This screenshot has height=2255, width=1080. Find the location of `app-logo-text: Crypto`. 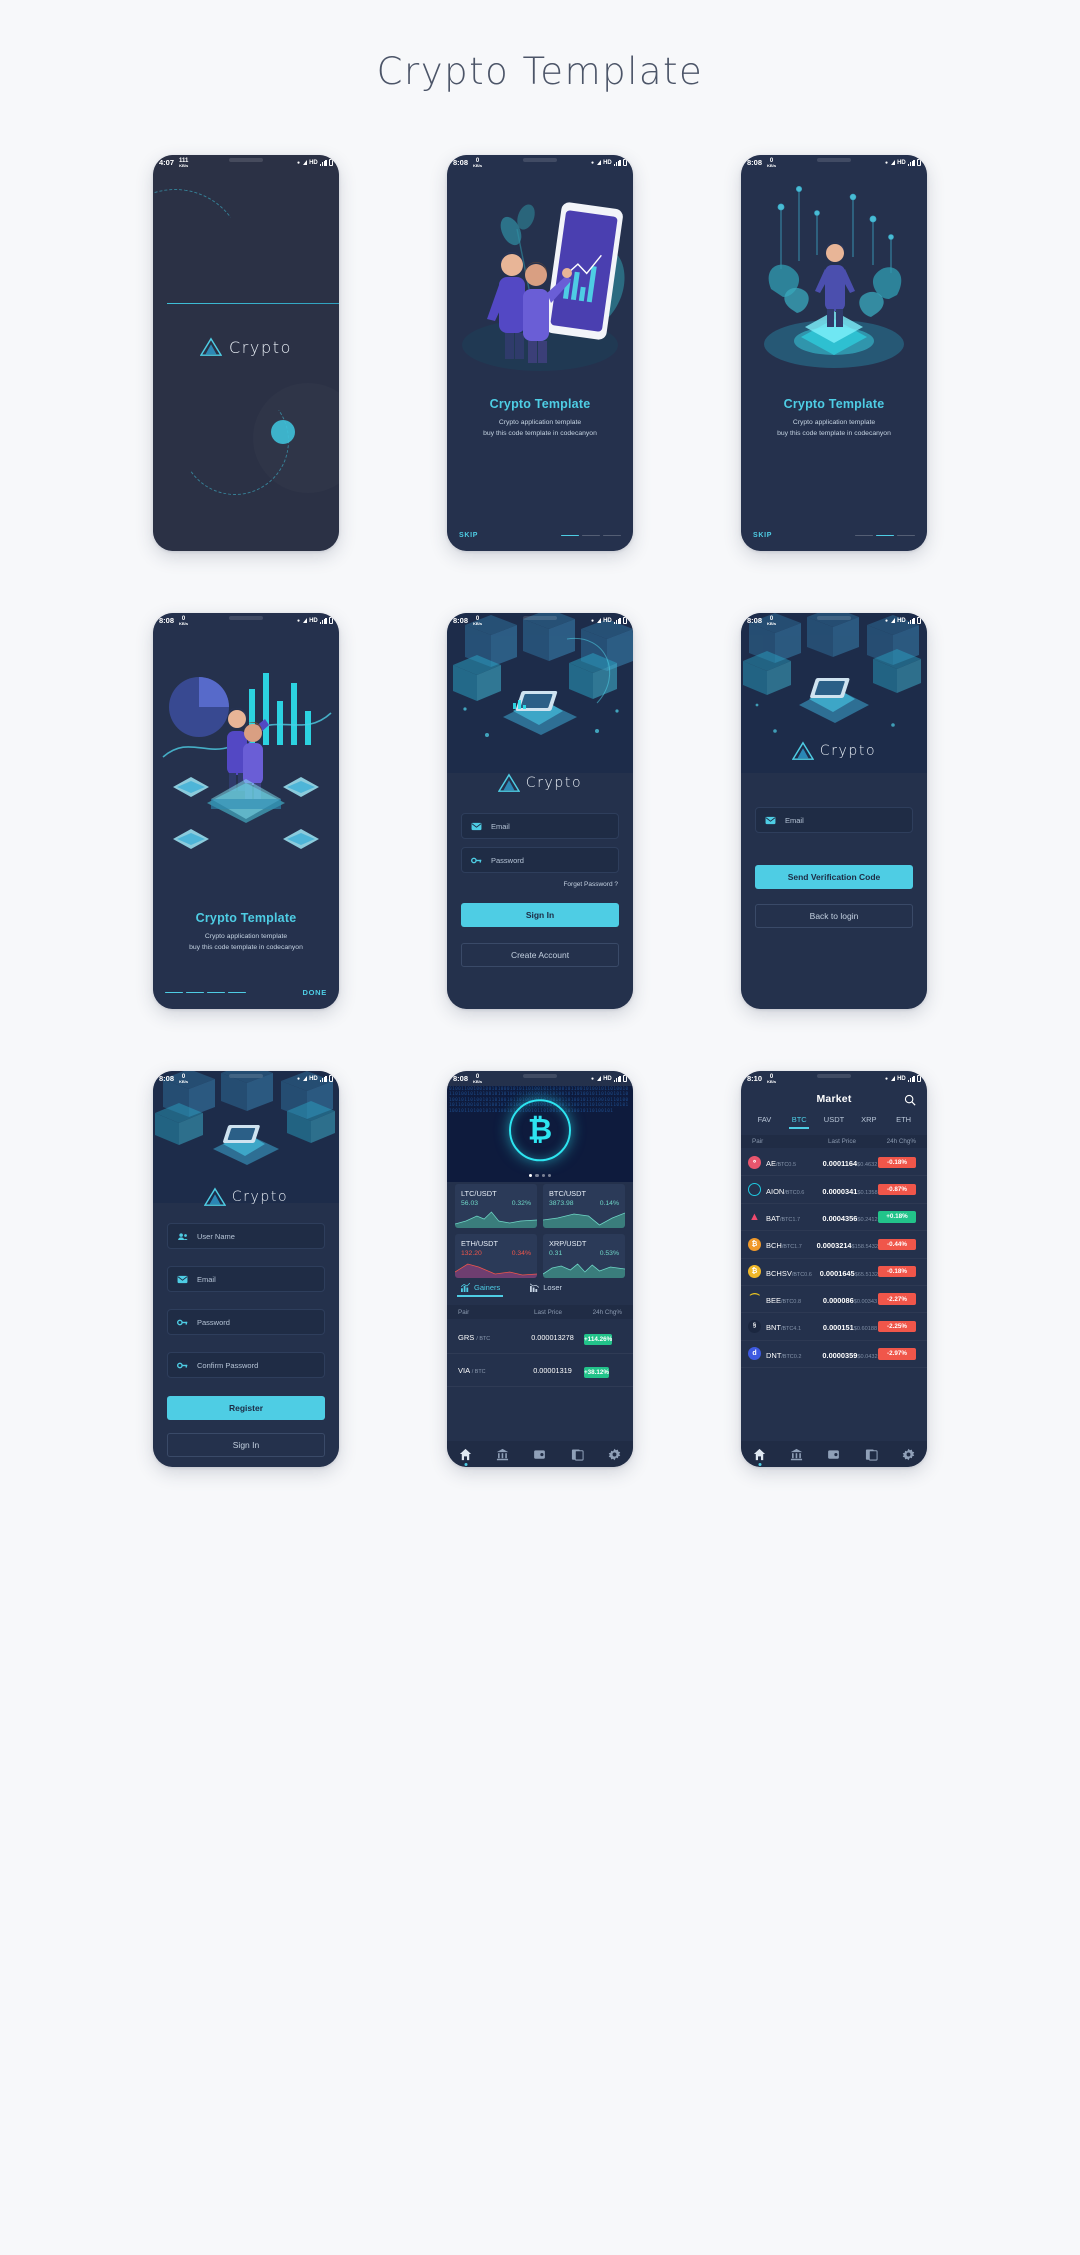

app-logo-text: Crypto is located at coordinates (554, 783).